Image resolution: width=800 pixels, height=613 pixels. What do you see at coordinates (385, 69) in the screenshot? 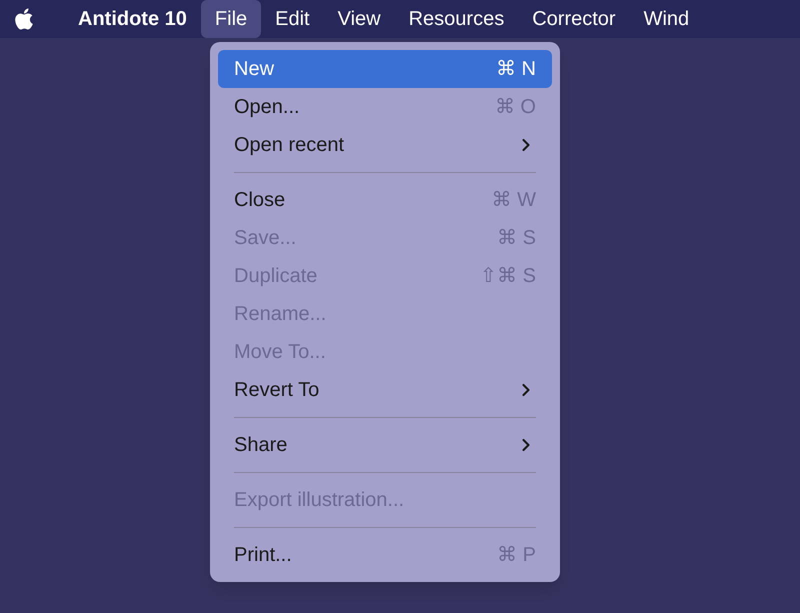
I see `menu-item: New ⌘ N` at bounding box center [385, 69].